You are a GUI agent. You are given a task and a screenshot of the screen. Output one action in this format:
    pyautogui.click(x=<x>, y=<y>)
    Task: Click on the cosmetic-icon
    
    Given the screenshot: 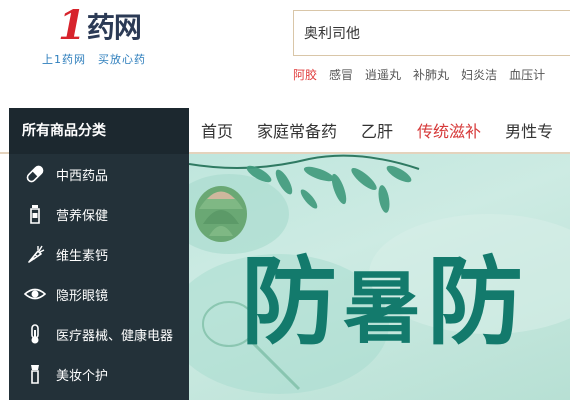 What is the action you would take?
    pyautogui.click(x=35, y=374)
    